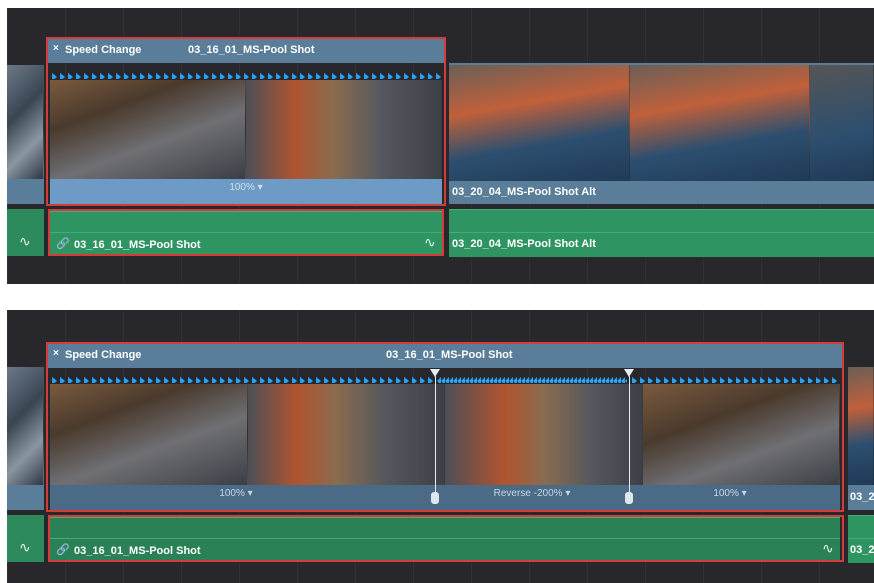  I want to click on next-clip-lower: 03_2, so click(861, 497).